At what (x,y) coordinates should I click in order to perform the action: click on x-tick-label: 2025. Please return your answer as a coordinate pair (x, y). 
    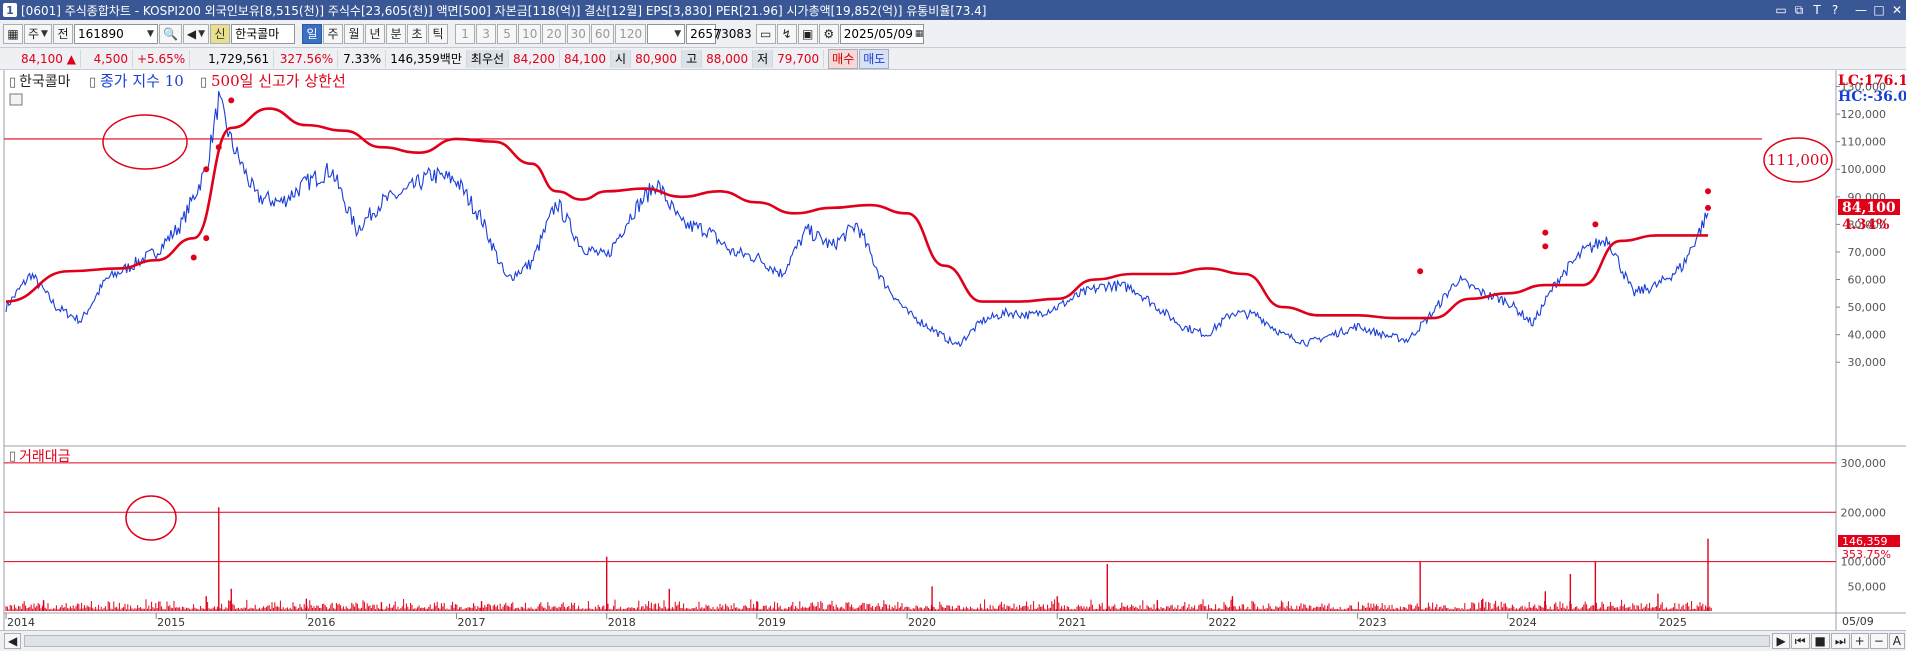
    Looking at the image, I should click on (1673, 622).